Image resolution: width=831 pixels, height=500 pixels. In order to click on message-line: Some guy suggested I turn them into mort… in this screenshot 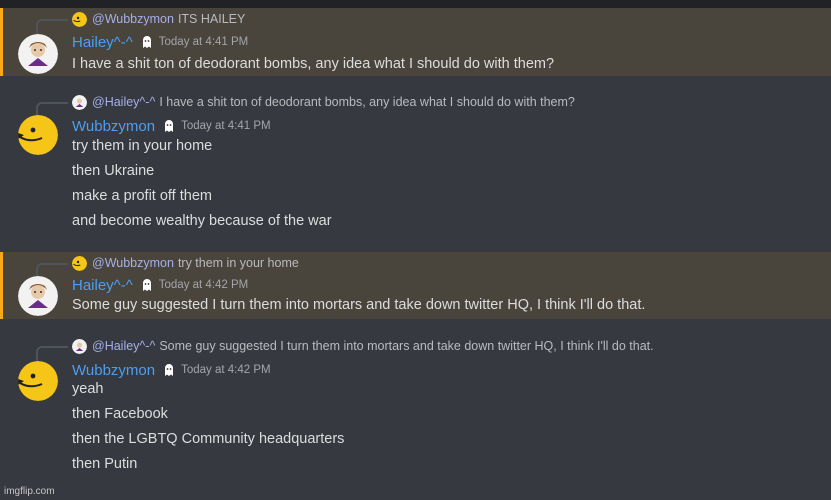, I will do `click(359, 305)`.